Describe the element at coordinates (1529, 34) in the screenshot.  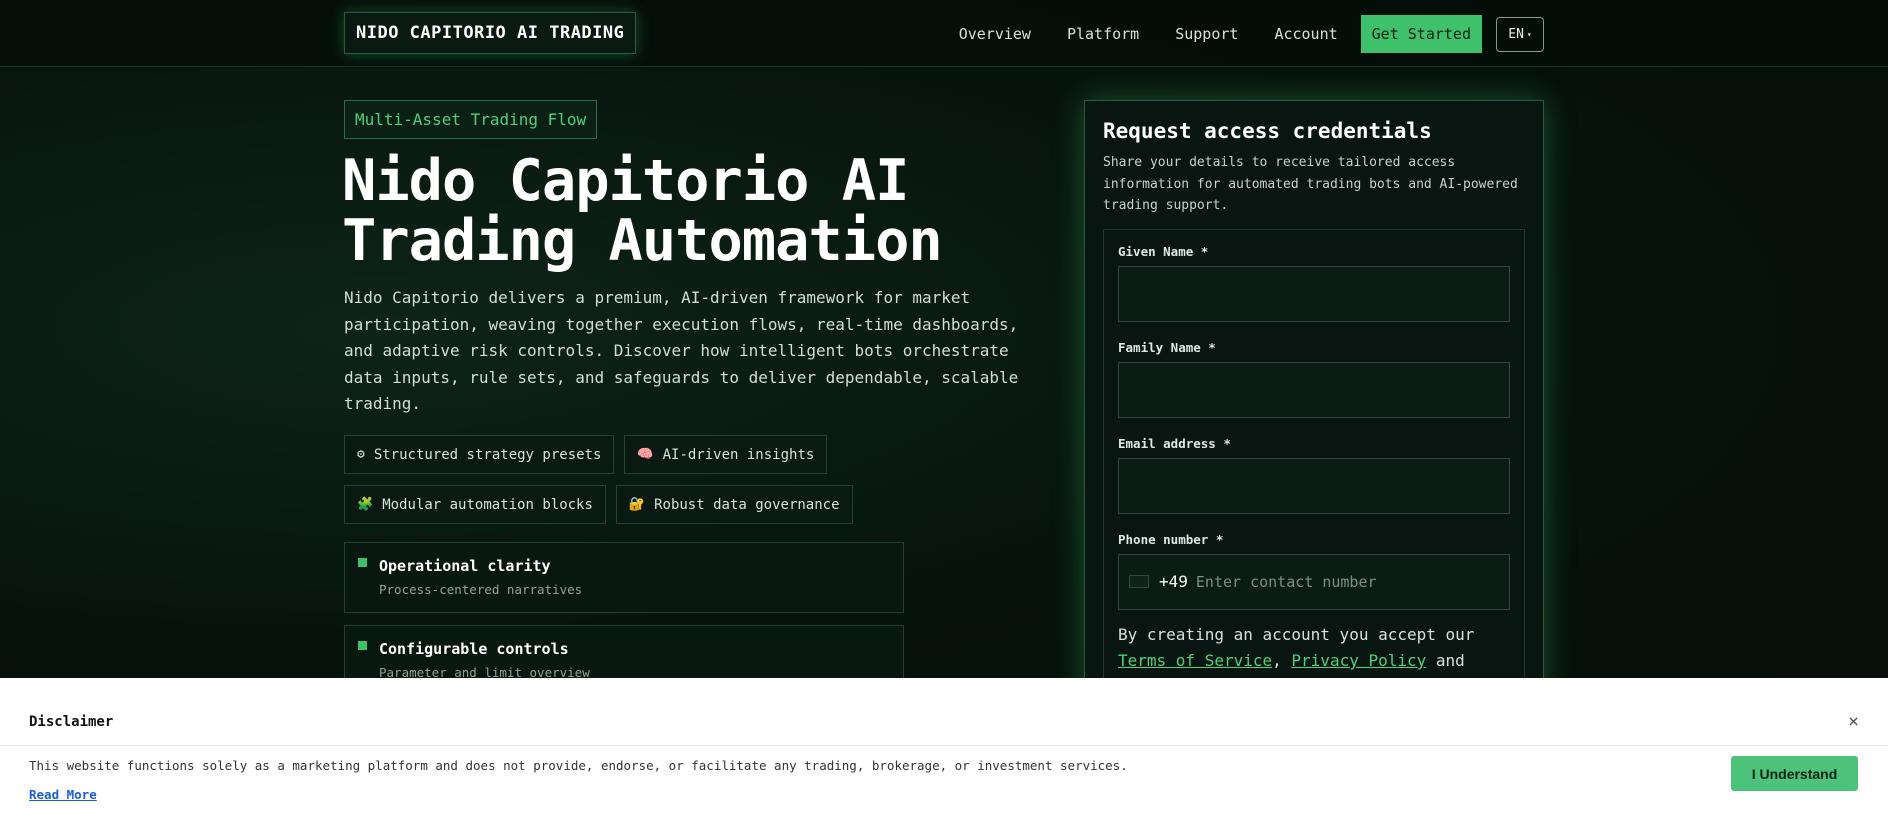
I see `chevron-down-icon: ▾` at that location.